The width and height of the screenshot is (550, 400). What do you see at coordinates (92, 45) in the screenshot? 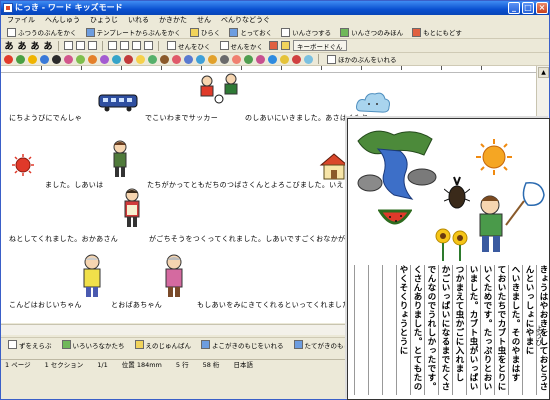
I see `bold-icon` at bounding box center [92, 45].